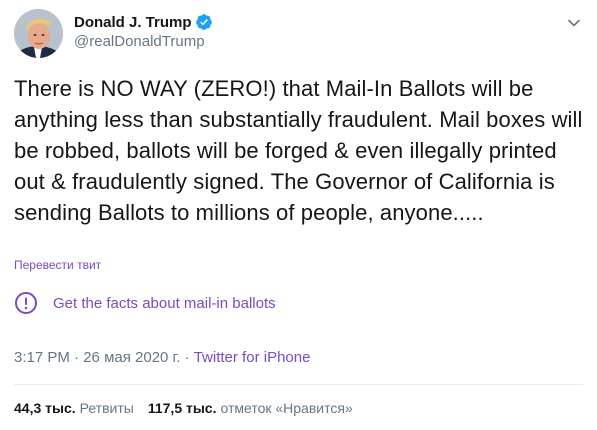  Describe the element at coordinates (45, 408) in the screenshot. I see `retweets-count: 44,3 тыс.` at that location.